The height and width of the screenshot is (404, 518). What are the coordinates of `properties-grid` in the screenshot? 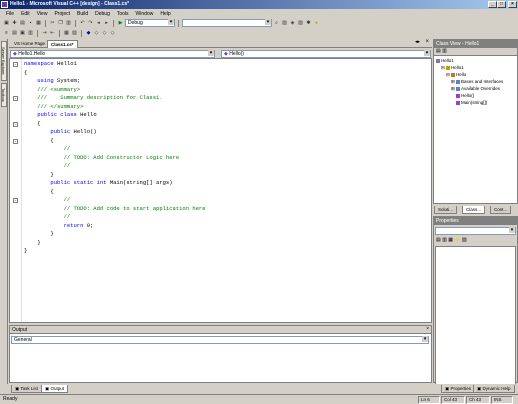 It's located at (475, 318).